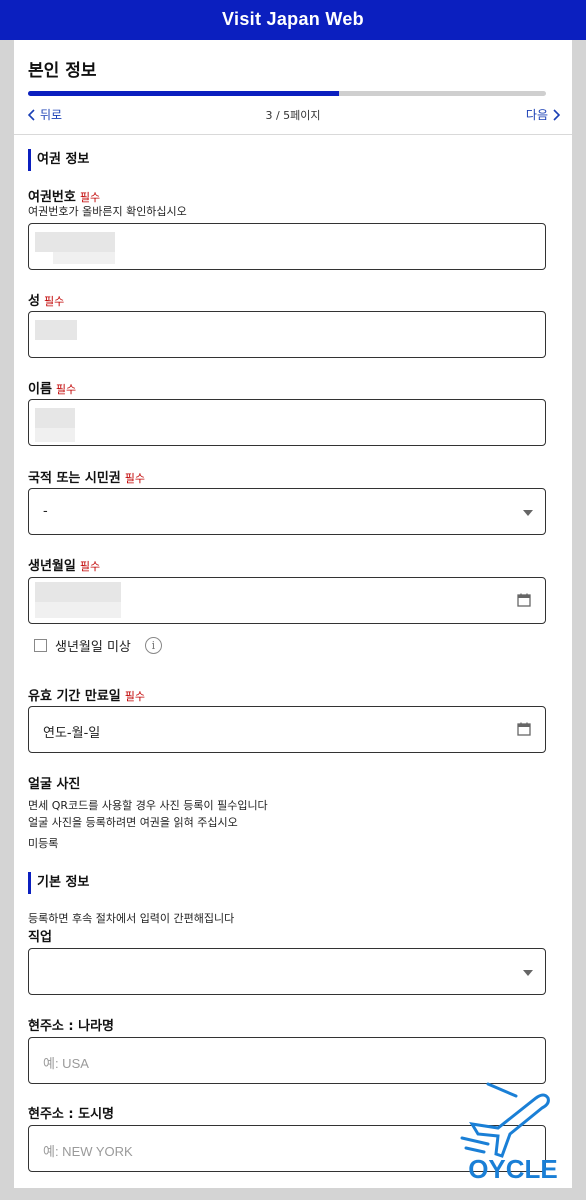 This screenshot has height=1200, width=586. I want to click on nationality-value: -, so click(45, 511).